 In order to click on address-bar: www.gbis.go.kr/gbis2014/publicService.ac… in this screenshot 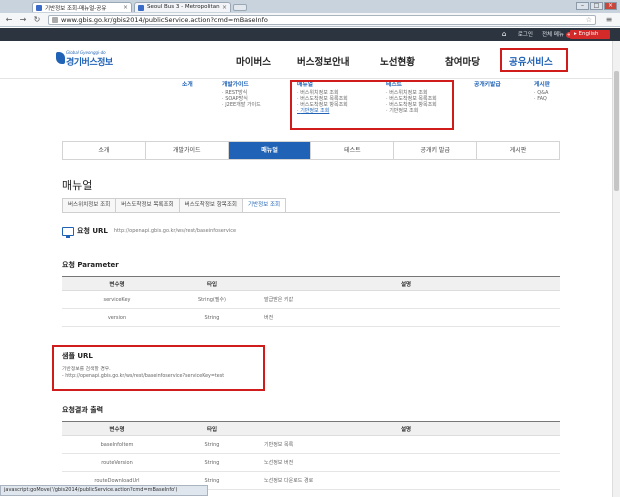, I will do `click(322, 20)`.